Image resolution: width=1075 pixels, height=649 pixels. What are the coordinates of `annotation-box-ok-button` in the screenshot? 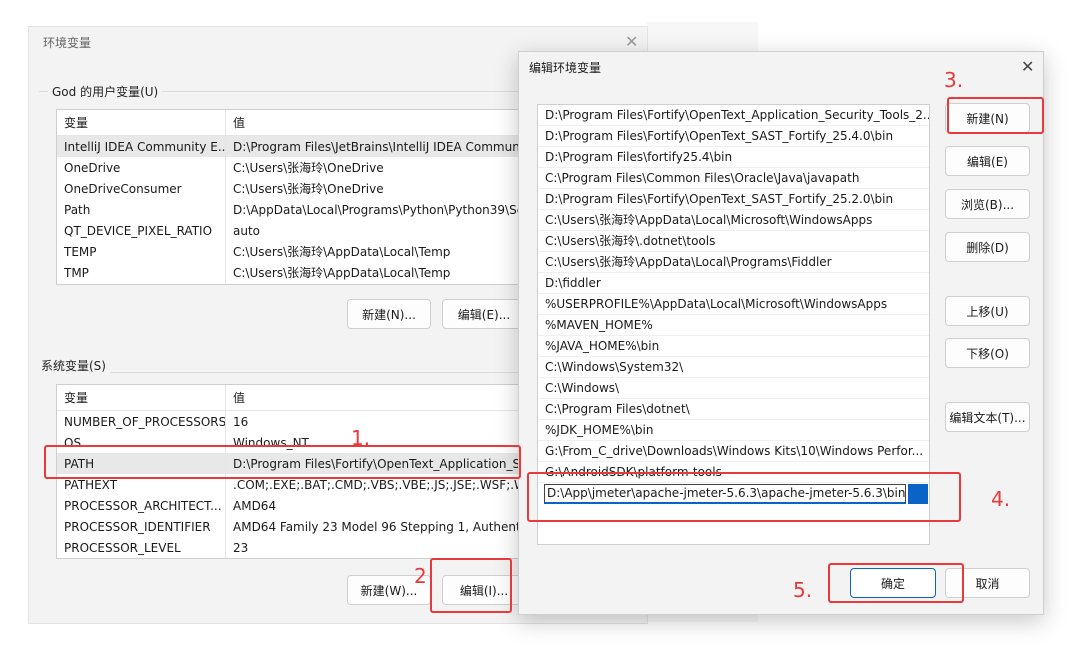 It's located at (896, 583).